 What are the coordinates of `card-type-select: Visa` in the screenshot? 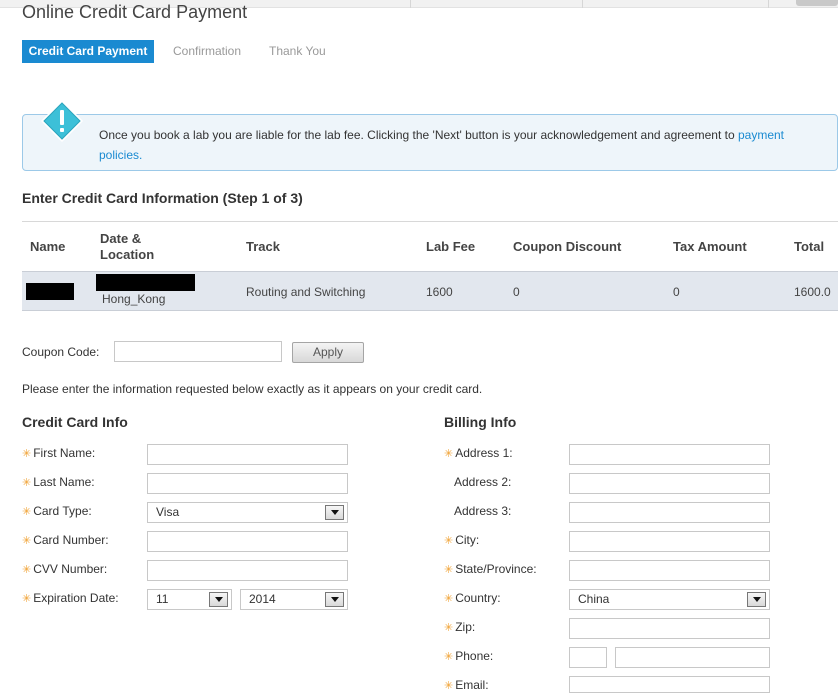 It's located at (247, 512).